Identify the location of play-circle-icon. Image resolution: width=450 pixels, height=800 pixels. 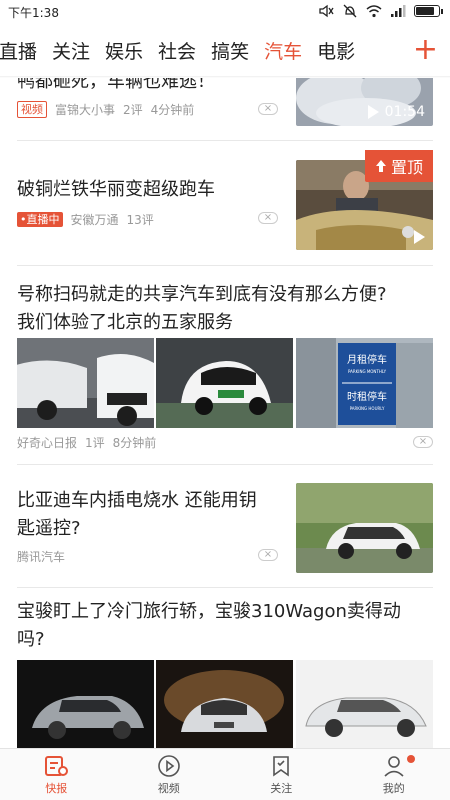
(168, 765).